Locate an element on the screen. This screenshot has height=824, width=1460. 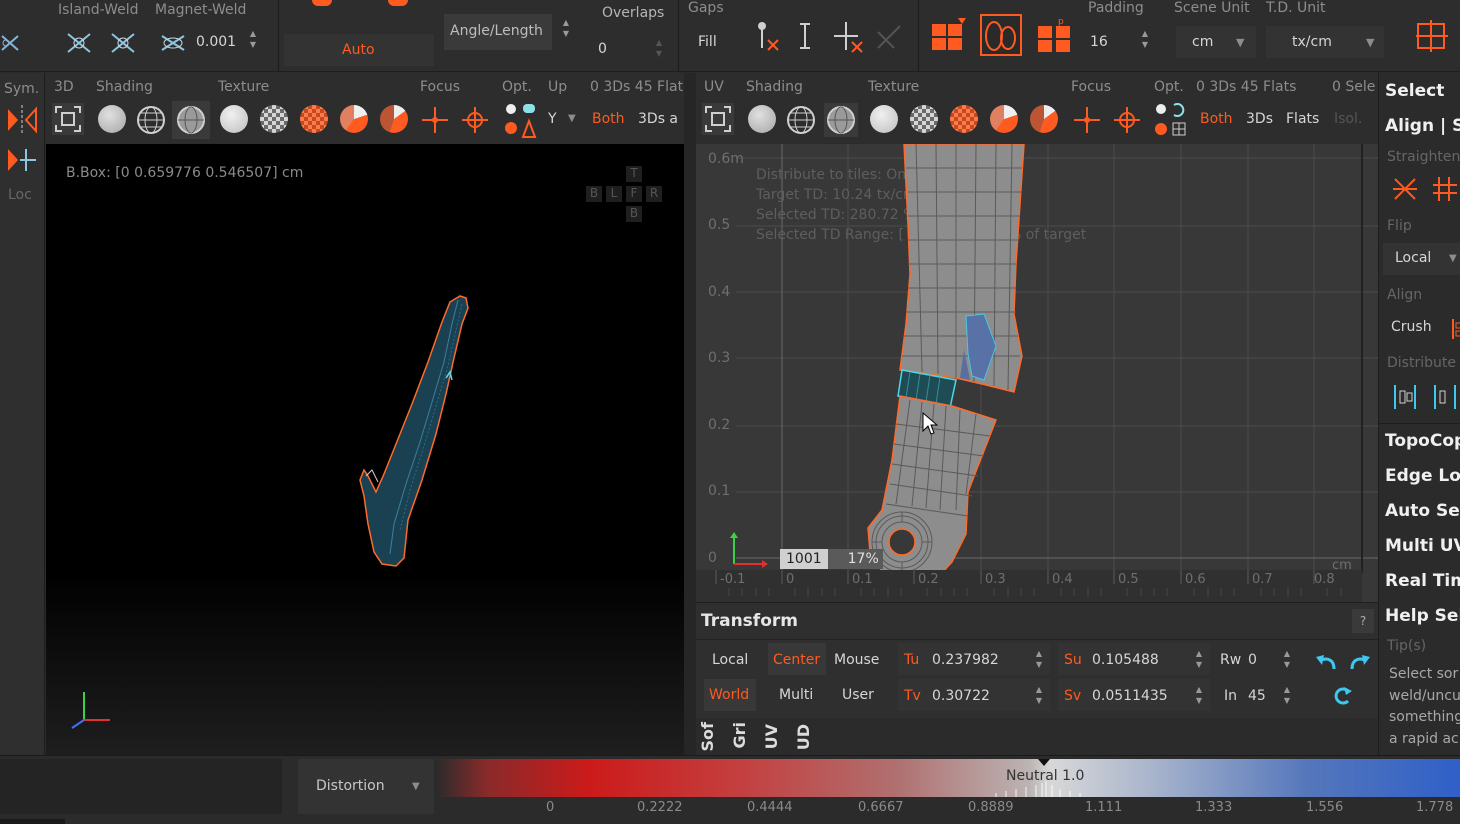
shading-solid-icon is located at coordinates (112, 119).